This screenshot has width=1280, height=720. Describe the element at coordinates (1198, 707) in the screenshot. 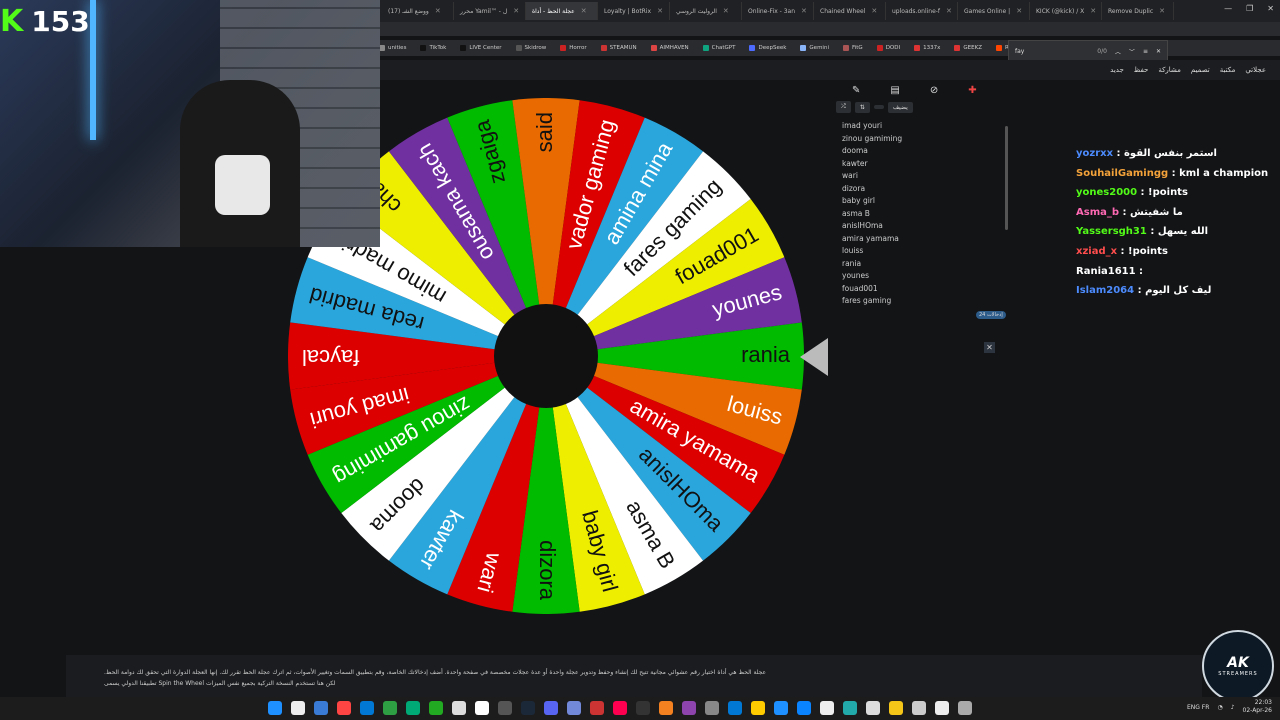

I see `language-indicator: ENG FR` at that location.